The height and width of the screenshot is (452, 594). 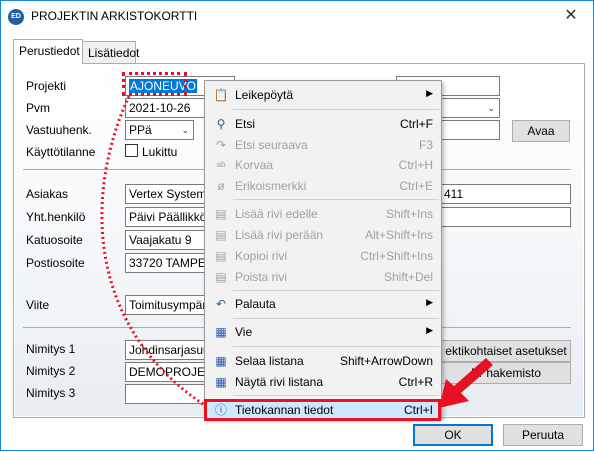 I want to click on delete-row-icon: ▤, so click(x=221, y=277).